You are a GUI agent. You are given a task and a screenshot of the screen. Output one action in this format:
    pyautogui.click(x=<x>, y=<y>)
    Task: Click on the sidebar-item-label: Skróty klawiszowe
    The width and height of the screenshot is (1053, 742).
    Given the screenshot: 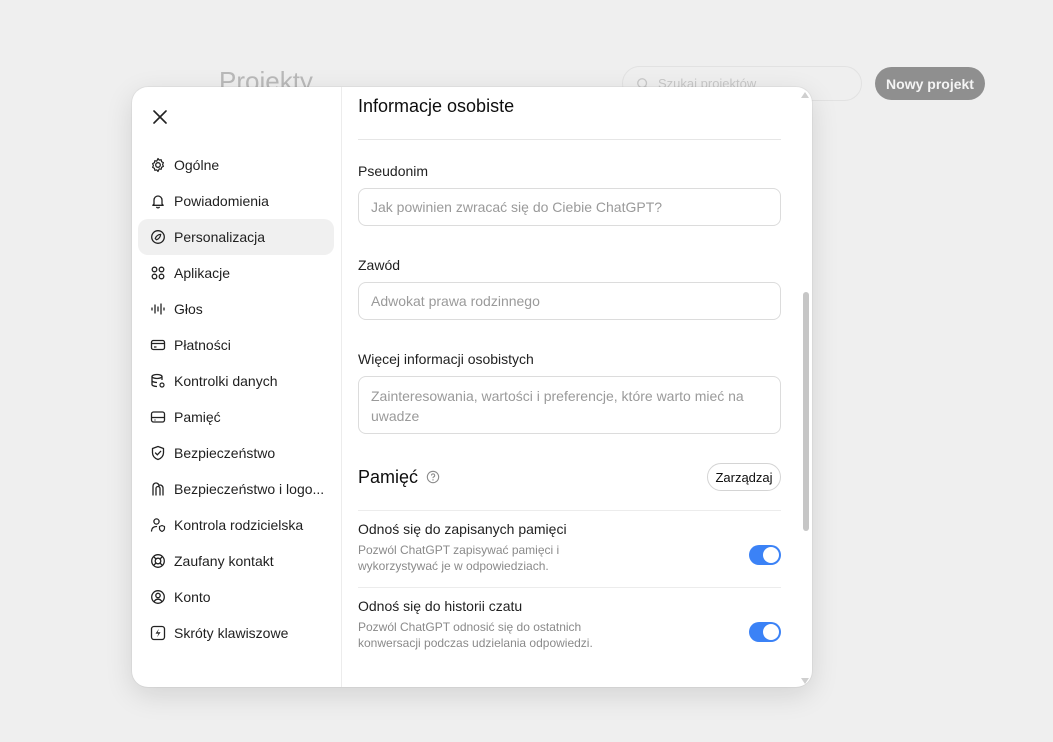 What is the action you would take?
    pyautogui.click(x=231, y=633)
    